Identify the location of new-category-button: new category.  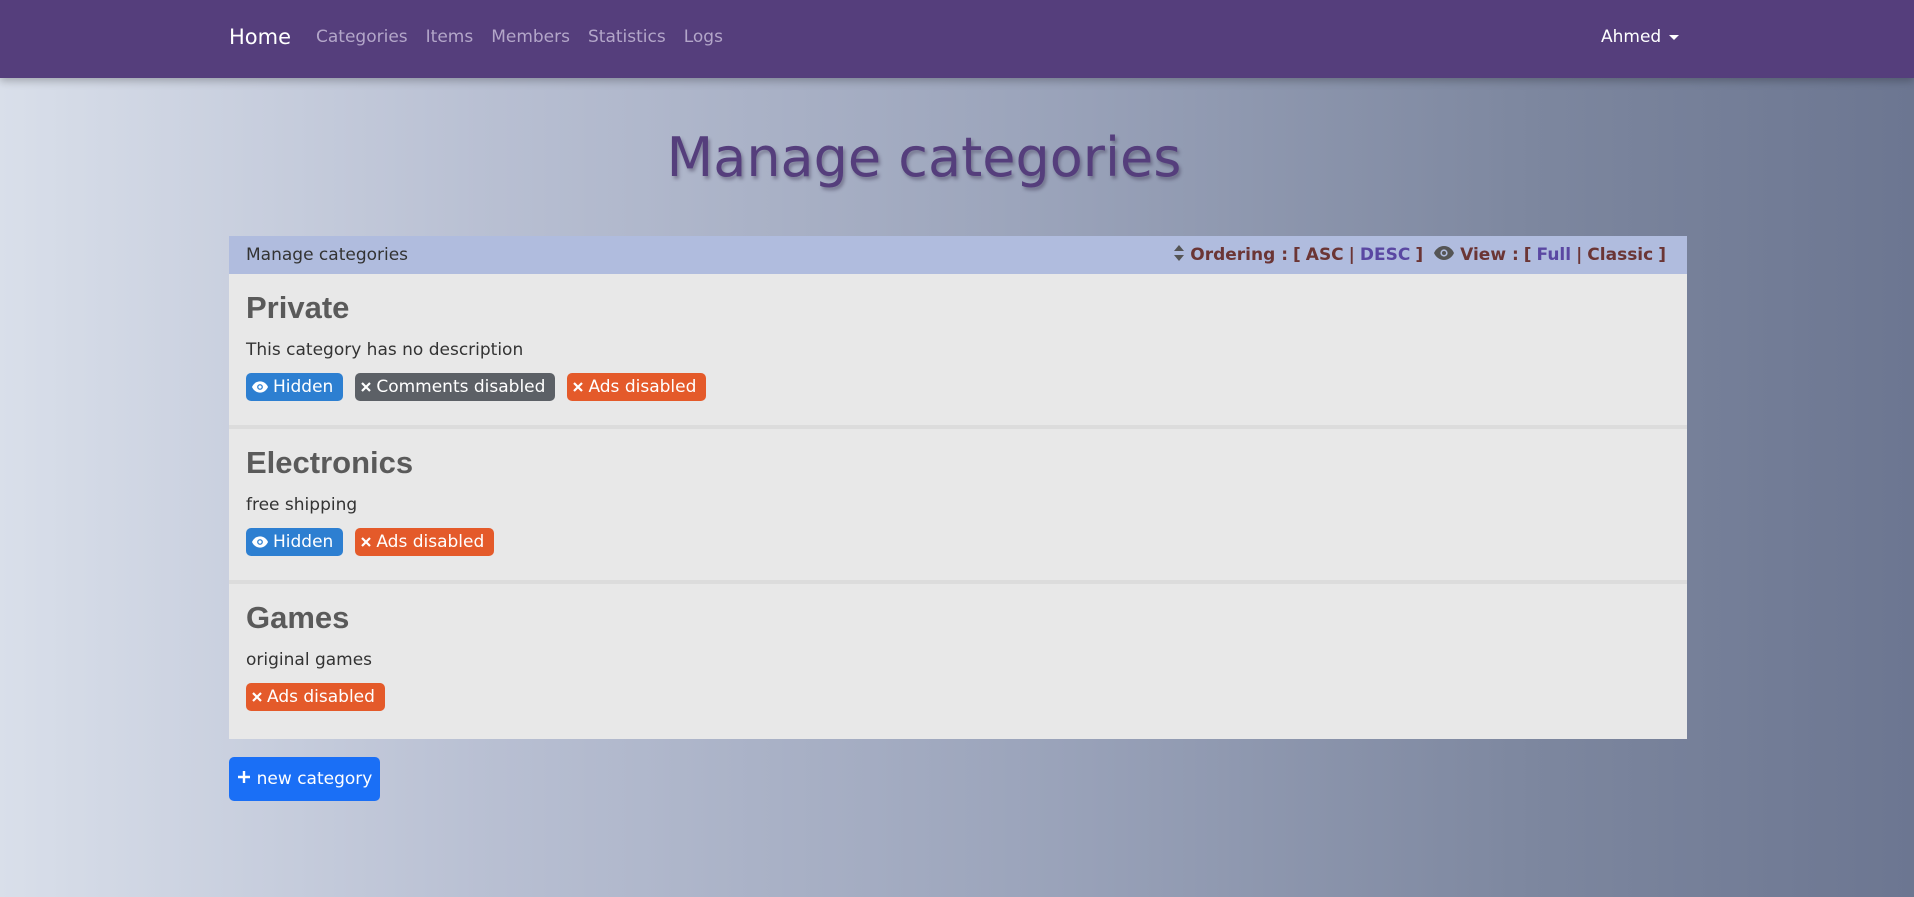
(304, 779).